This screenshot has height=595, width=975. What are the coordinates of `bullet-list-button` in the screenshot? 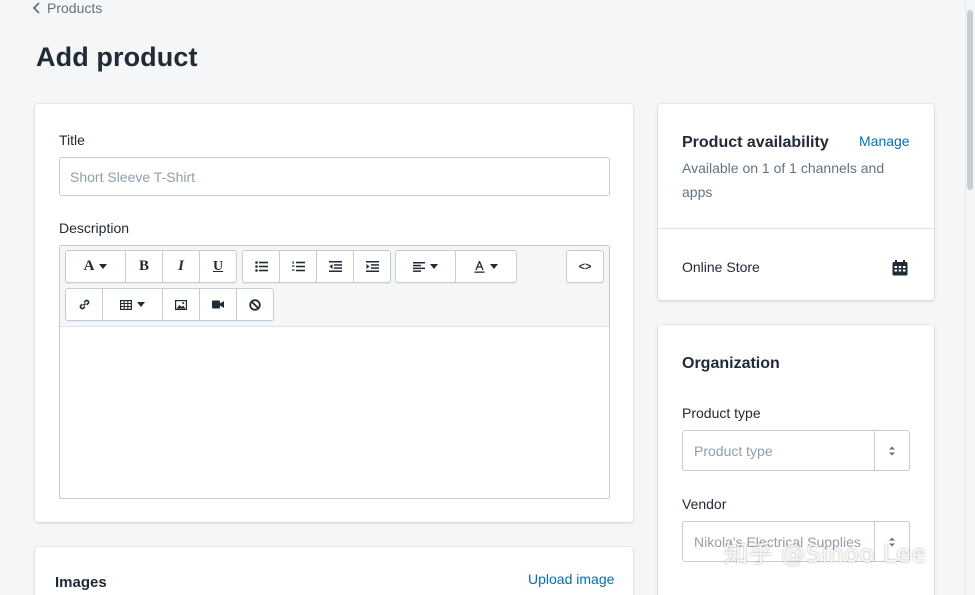 It's located at (261, 266).